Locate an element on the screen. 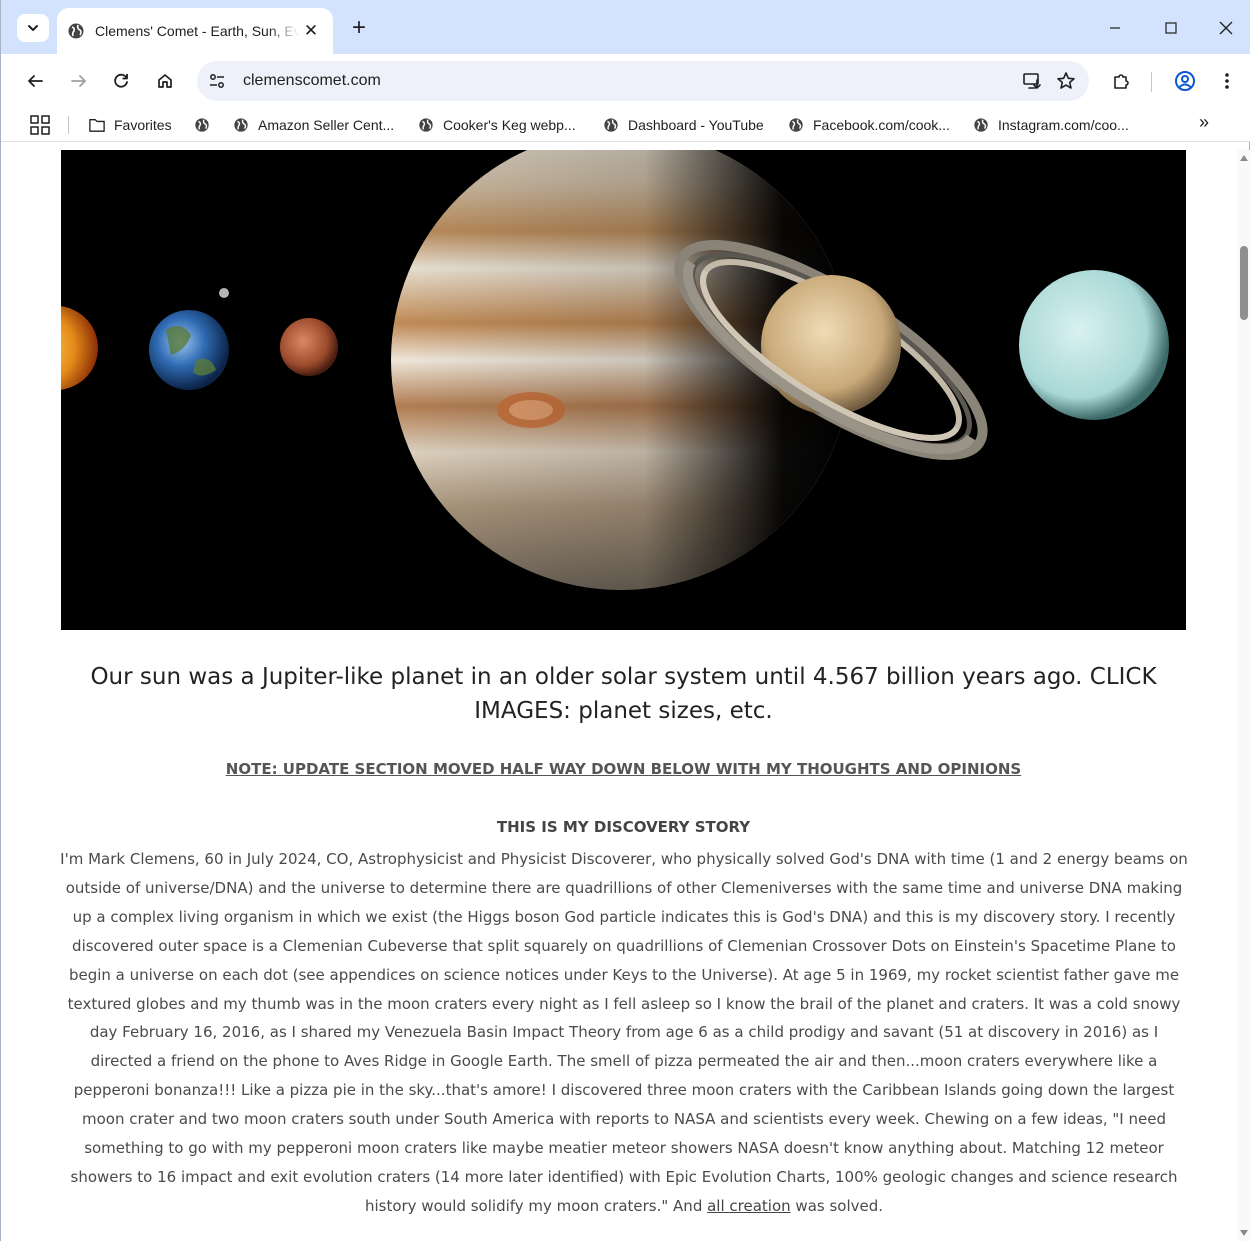 This screenshot has height=1241, width=1250. moon is located at coordinates (224, 293).